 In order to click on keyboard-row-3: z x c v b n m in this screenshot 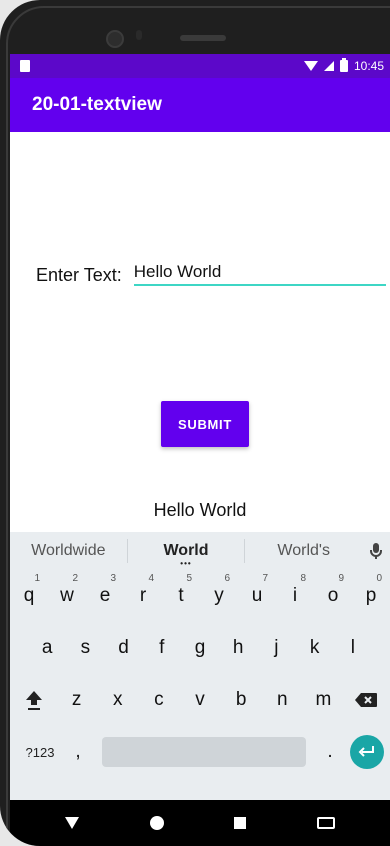, I will do `click(200, 700)`.